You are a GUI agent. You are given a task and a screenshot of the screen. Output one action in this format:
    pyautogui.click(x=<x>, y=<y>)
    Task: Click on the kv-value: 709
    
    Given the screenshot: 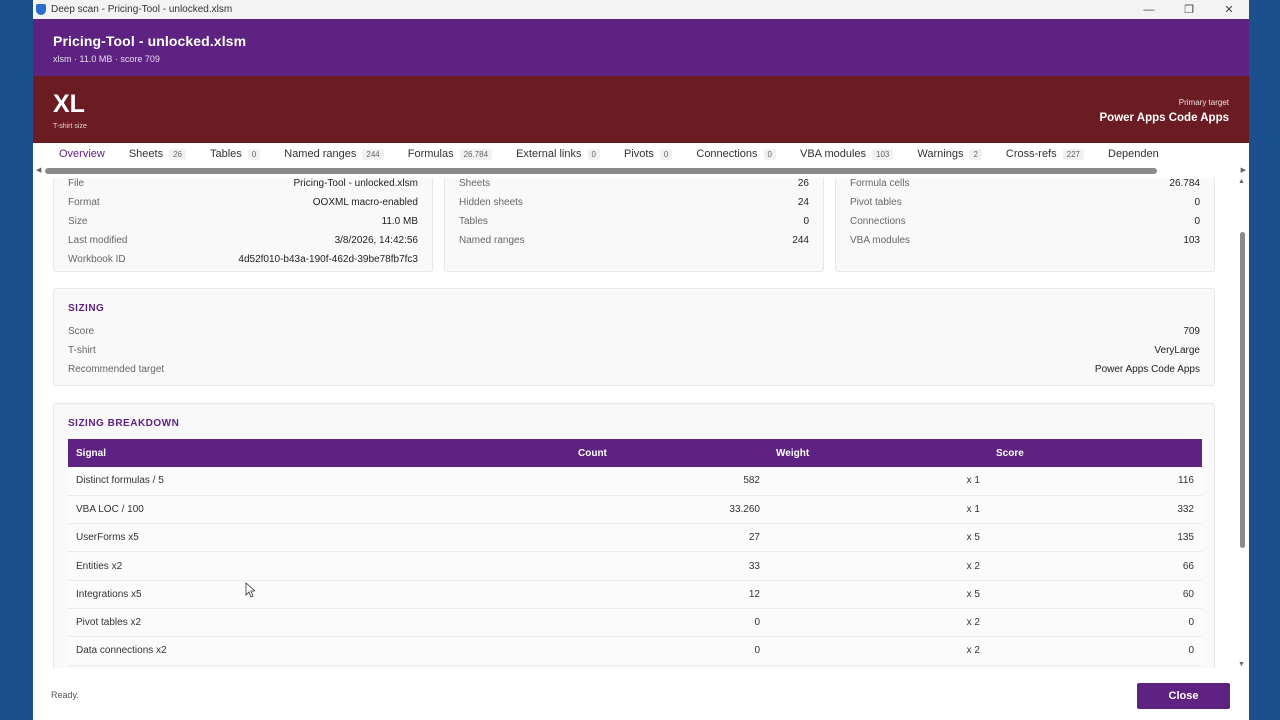 What is the action you would take?
    pyautogui.click(x=1191, y=331)
    